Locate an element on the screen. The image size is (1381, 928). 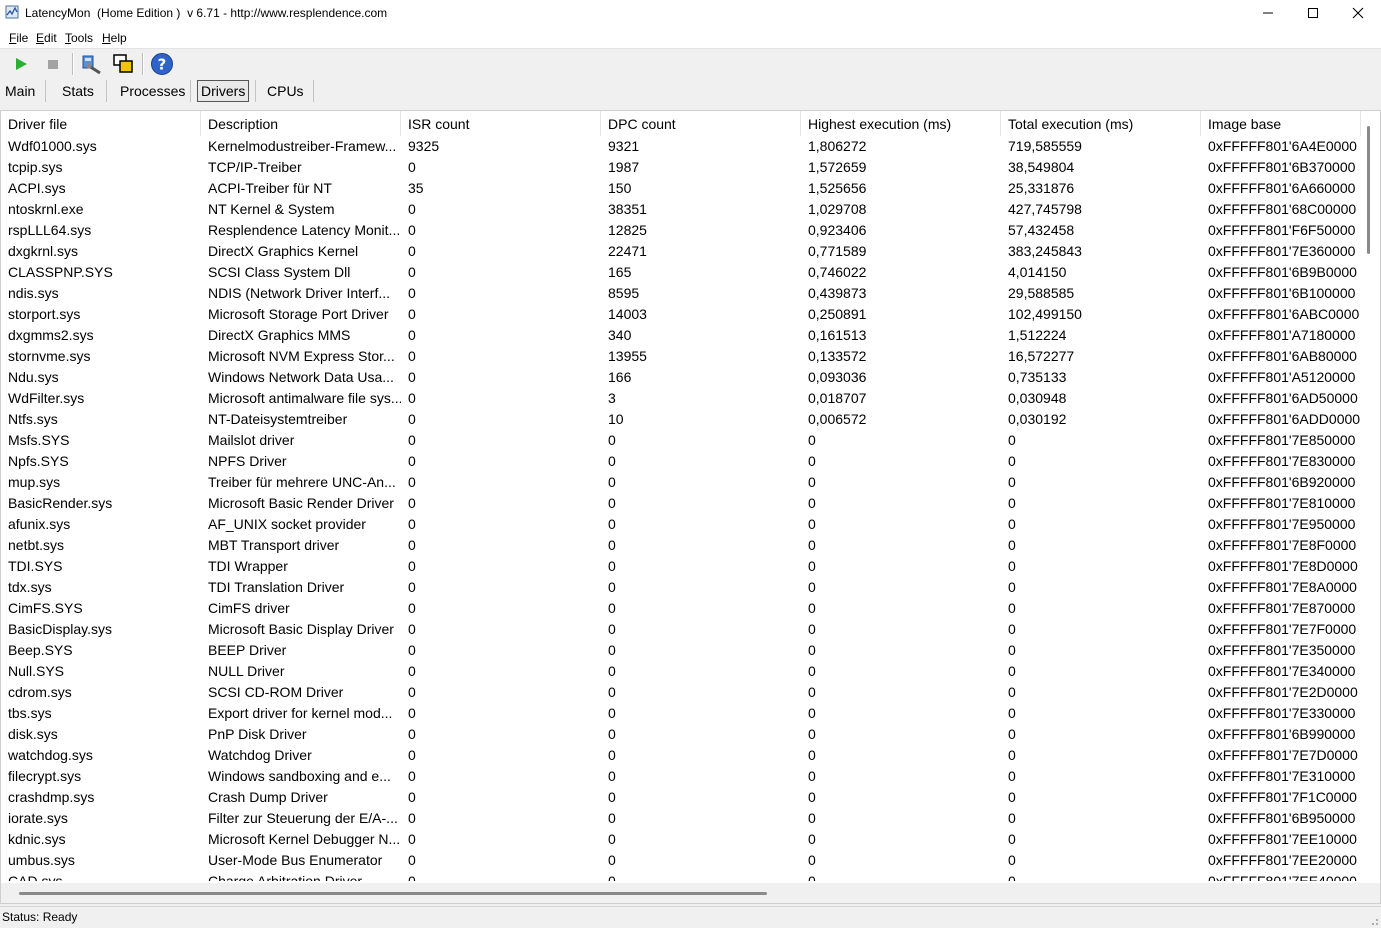
horizontal-scrollbar is located at coordinates (690, 893).